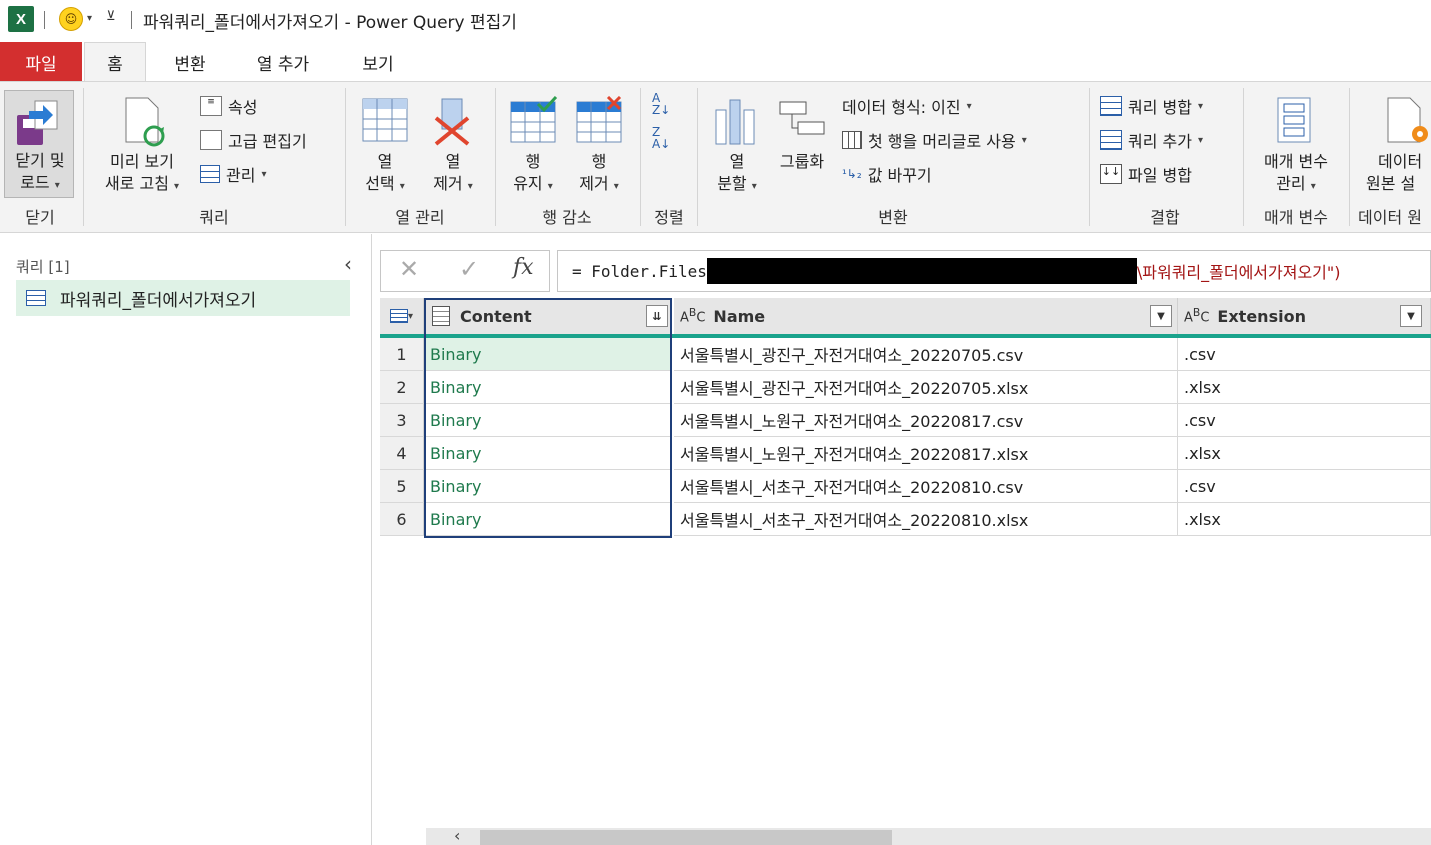  What do you see at coordinates (44, 20) in the screenshot?
I see `title-separator` at bounding box center [44, 20].